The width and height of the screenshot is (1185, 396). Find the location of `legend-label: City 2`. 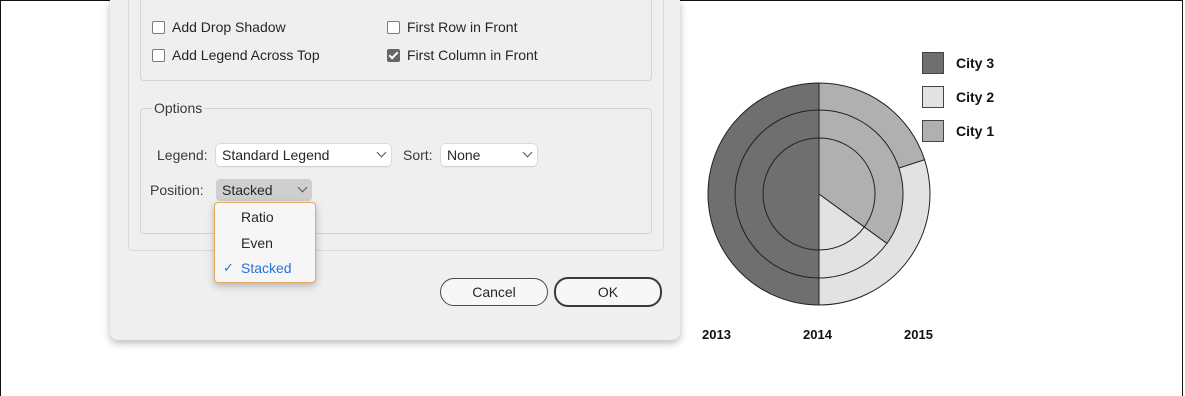

legend-label: City 2 is located at coordinates (975, 97).